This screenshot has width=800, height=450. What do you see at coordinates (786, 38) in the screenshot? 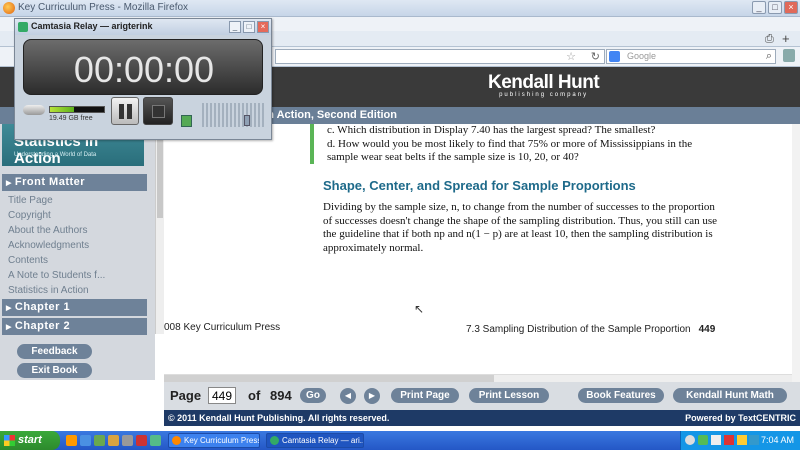
I see `new-tab-icon: +` at bounding box center [786, 38].